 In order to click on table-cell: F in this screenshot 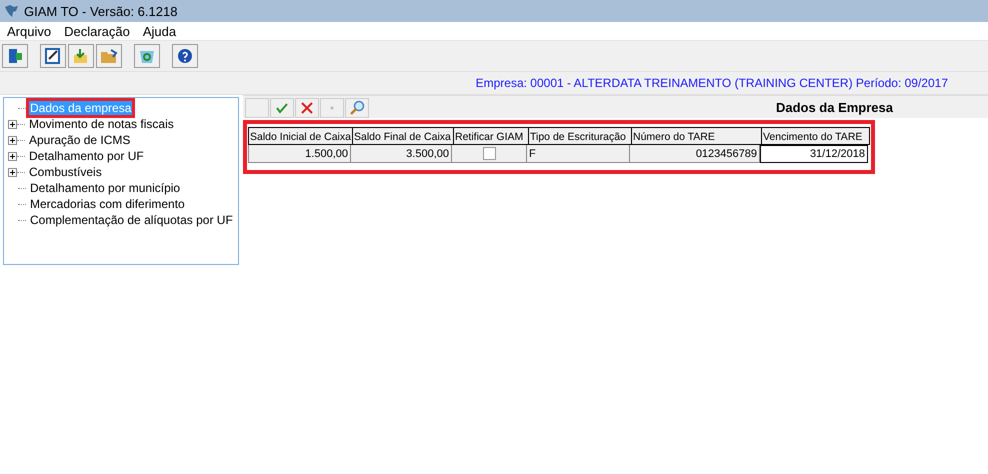, I will do `click(578, 154)`.